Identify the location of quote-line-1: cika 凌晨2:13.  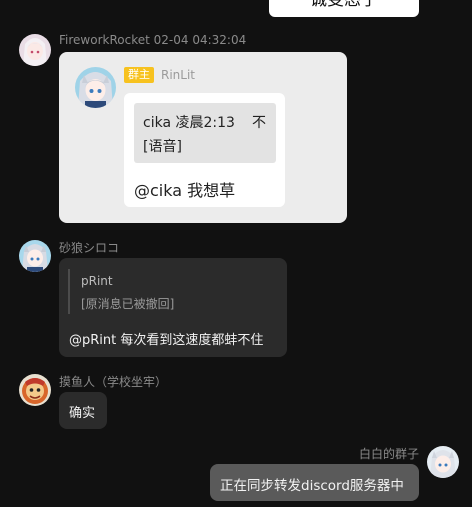
(189, 123).